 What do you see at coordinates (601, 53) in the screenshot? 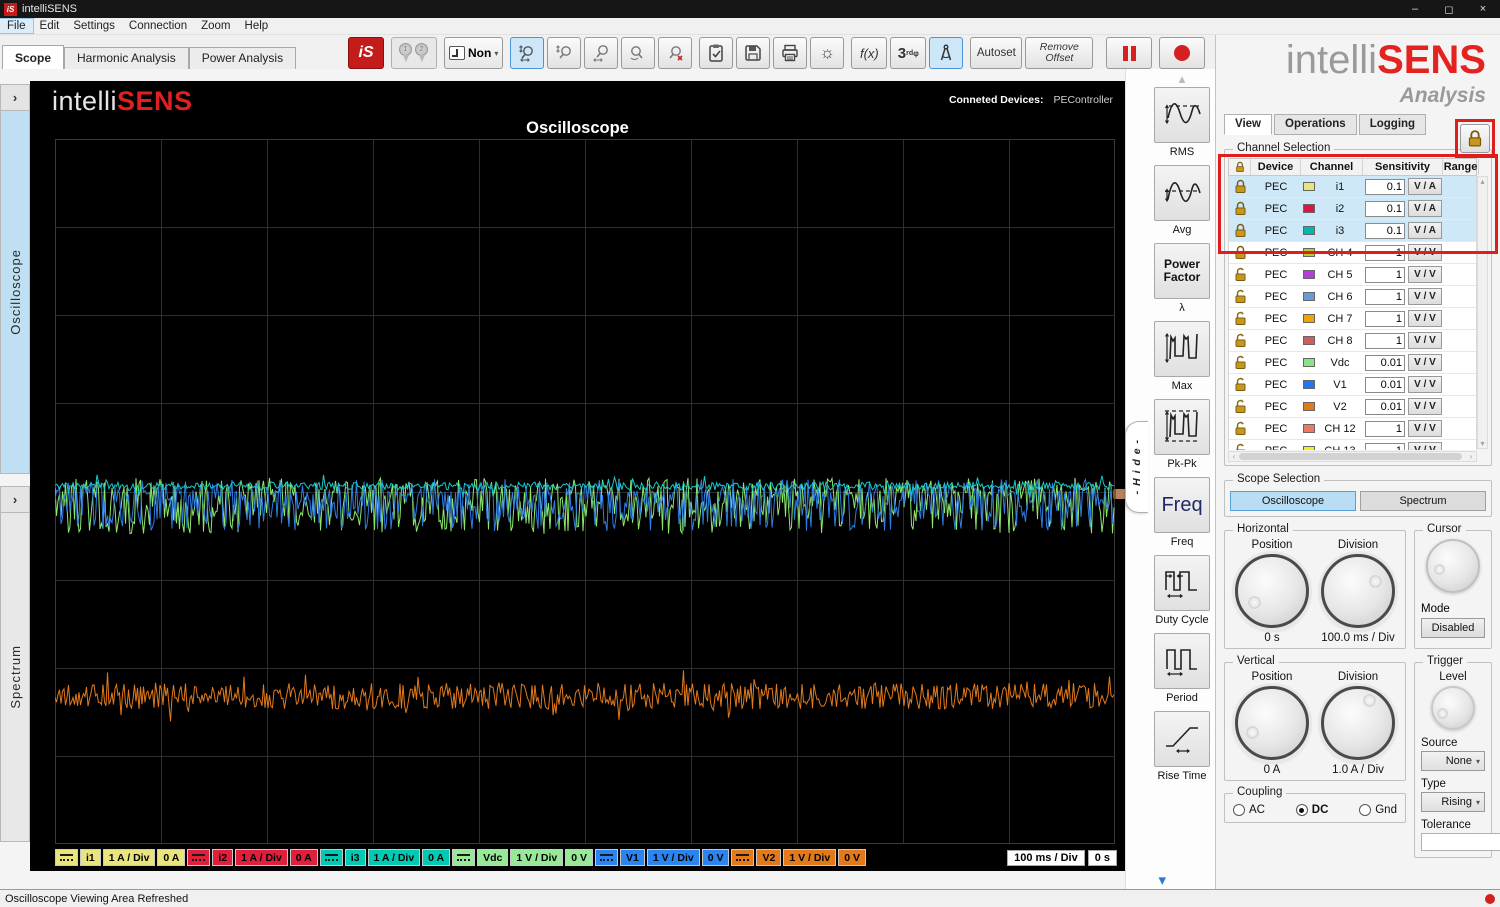
I see `zoom-horizontal-button` at bounding box center [601, 53].